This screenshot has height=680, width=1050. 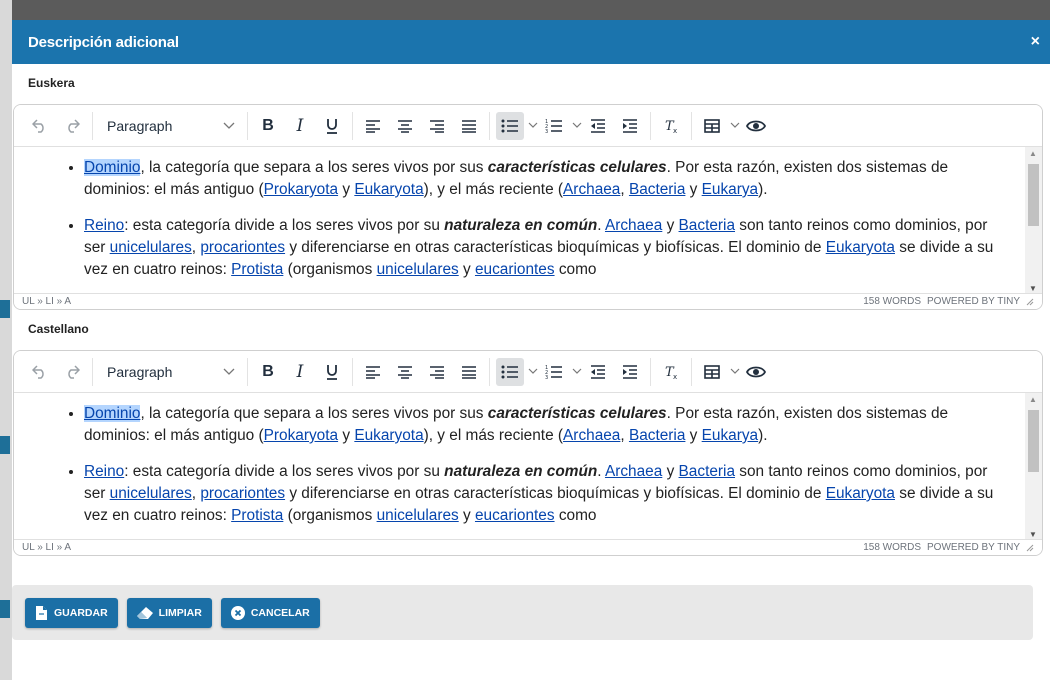 I want to click on close-icon: ×, so click(x=1035, y=42).